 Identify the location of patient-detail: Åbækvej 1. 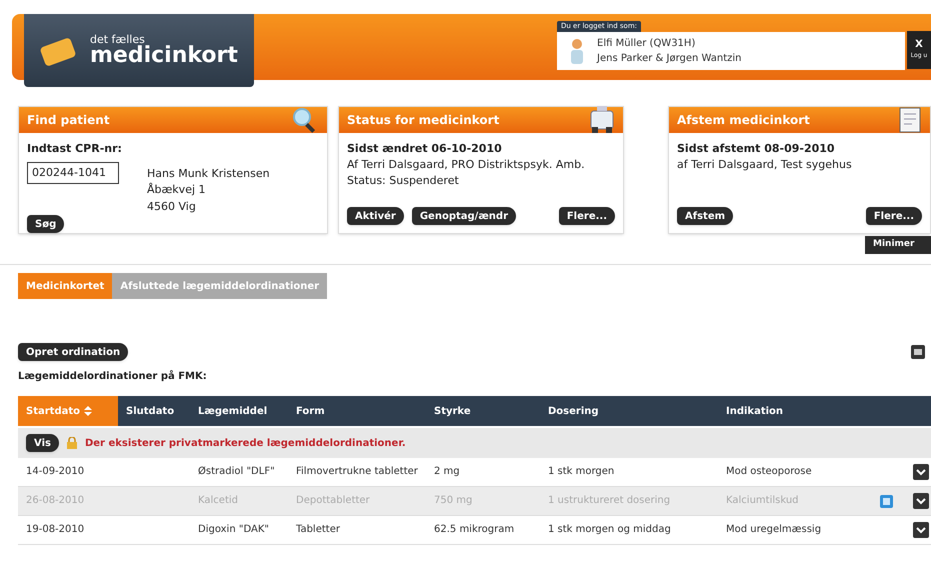
(177, 190).